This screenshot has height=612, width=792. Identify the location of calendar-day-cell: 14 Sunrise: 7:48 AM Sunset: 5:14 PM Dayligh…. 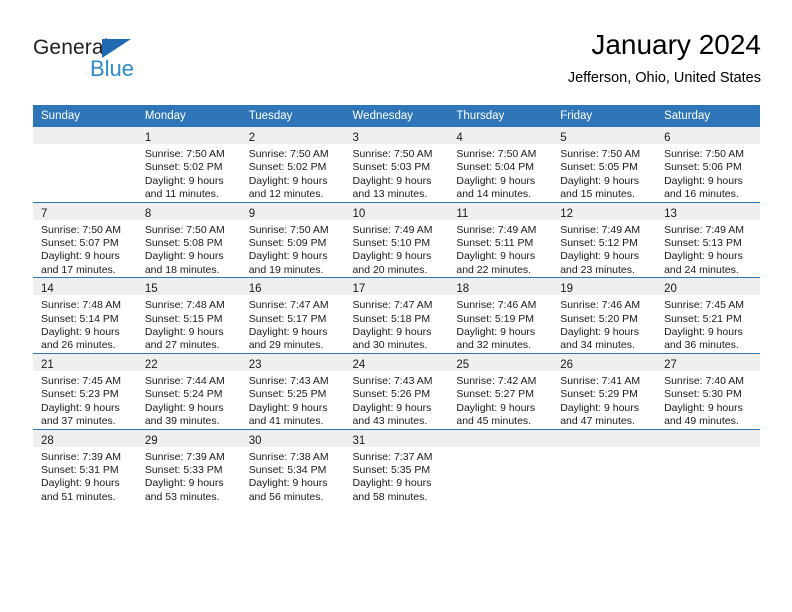
(85, 315).